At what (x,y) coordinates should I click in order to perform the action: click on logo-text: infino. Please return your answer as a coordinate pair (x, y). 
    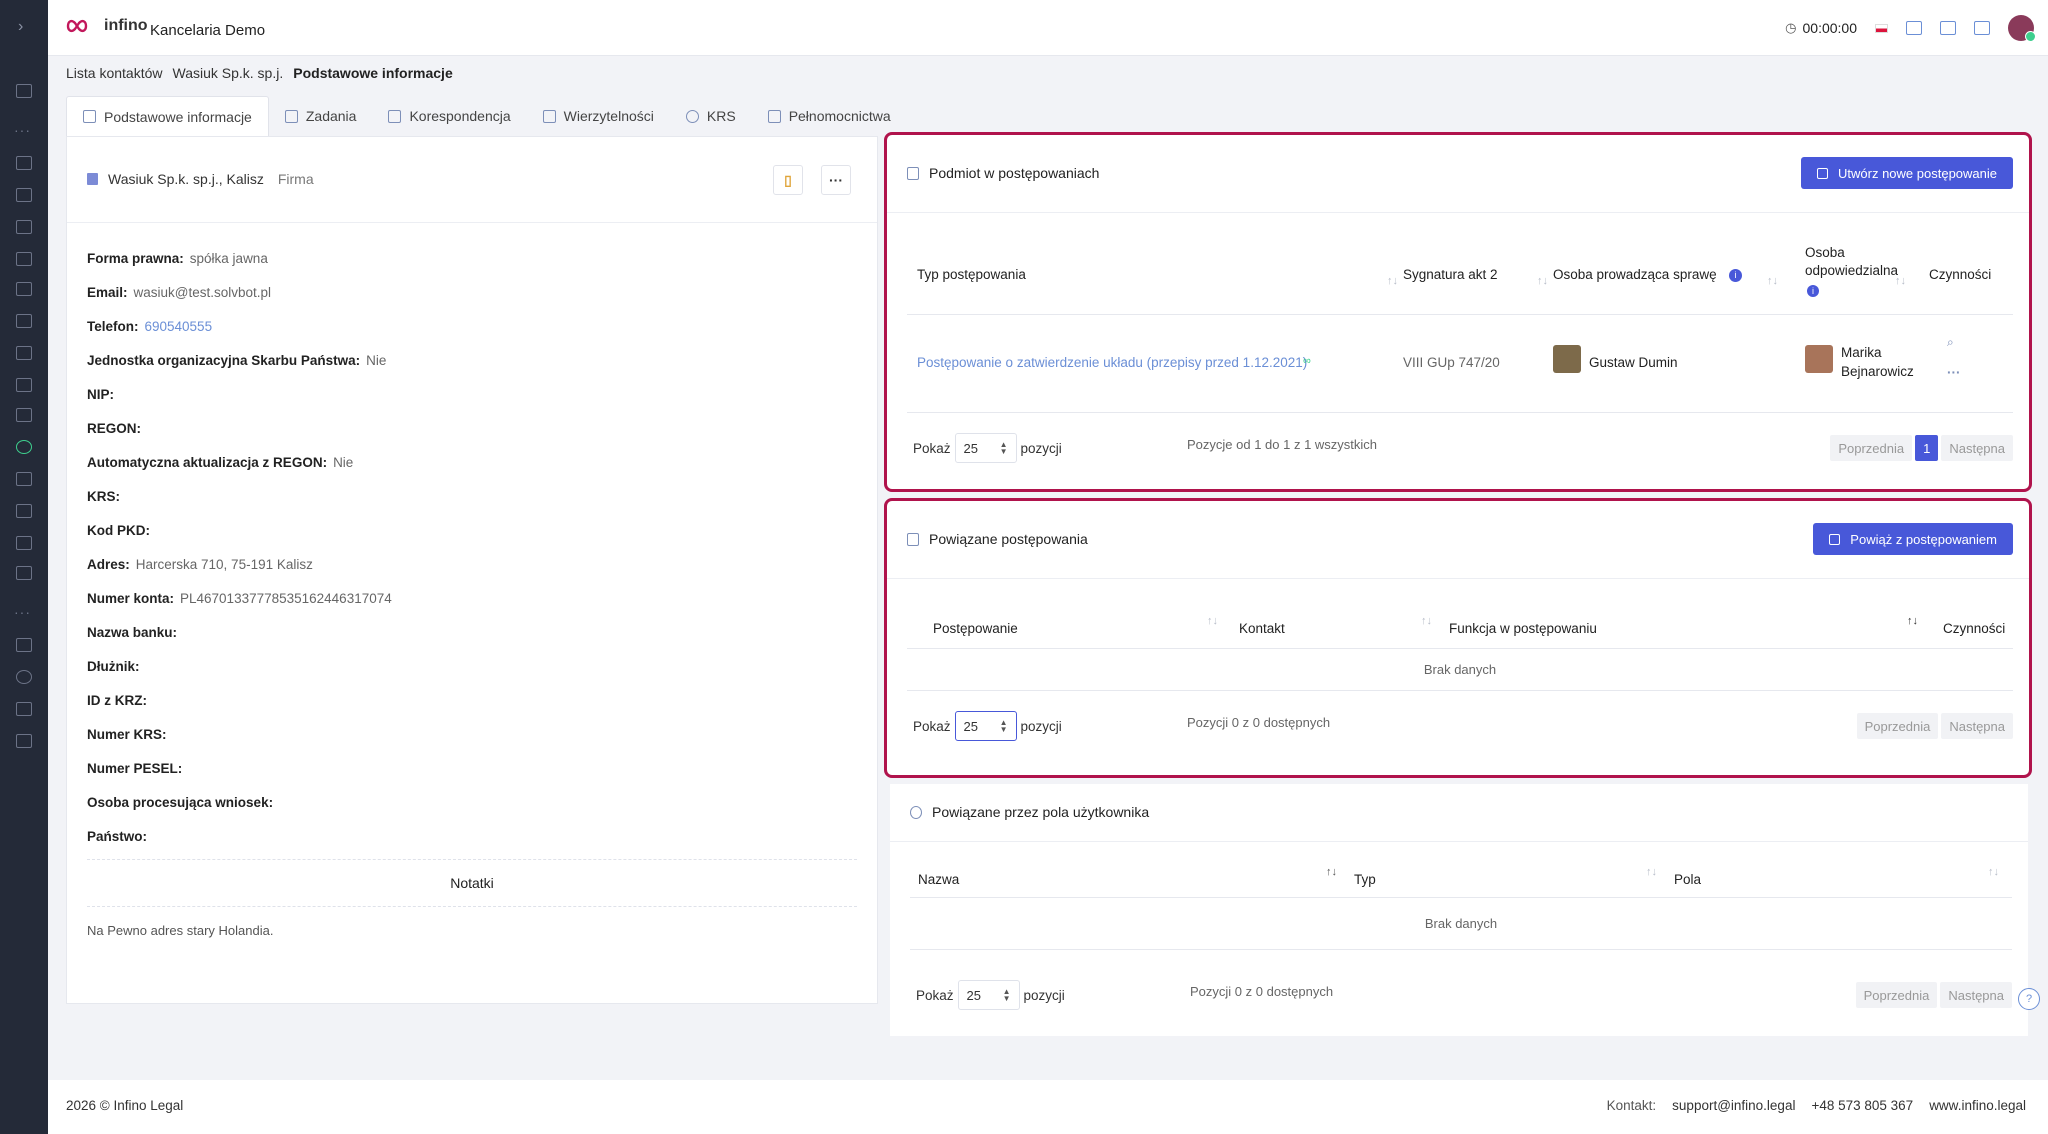
    Looking at the image, I should click on (126, 25).